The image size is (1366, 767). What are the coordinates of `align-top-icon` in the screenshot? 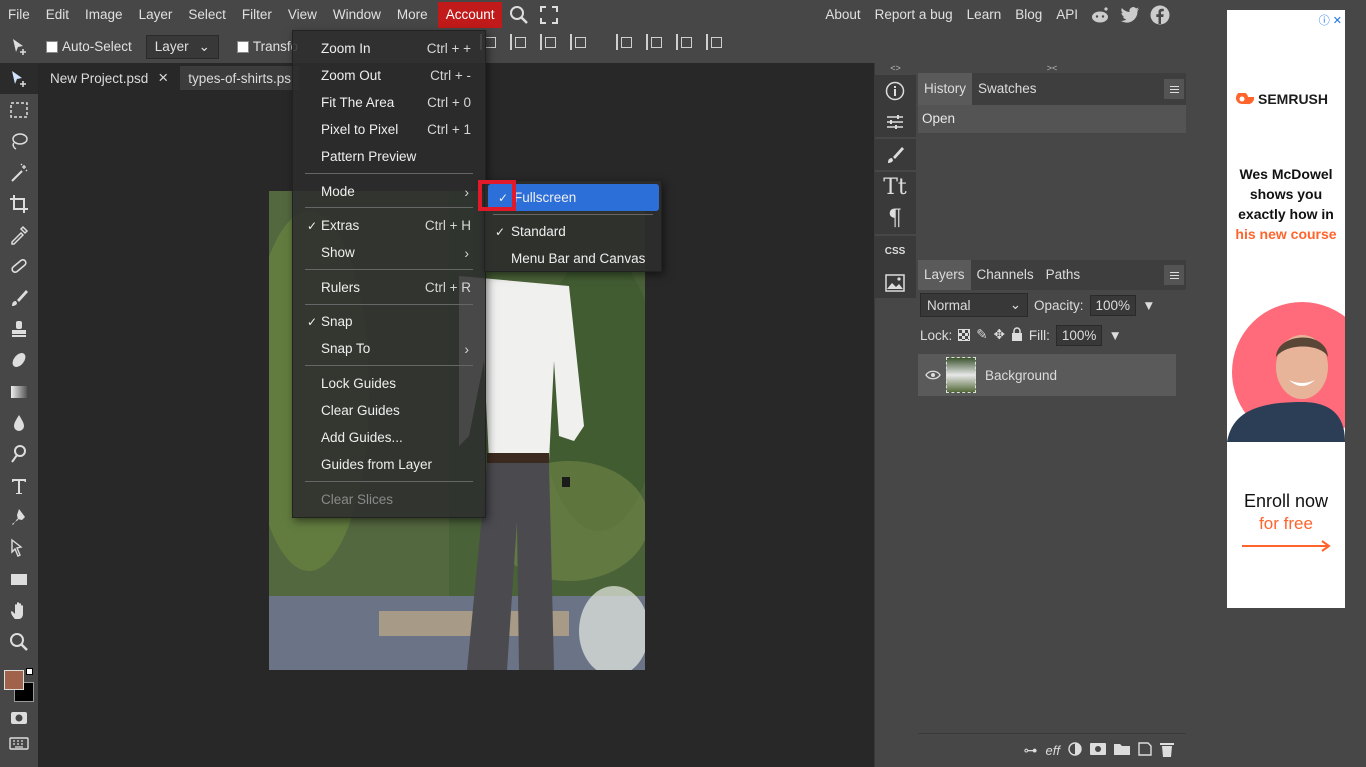 It's located at (624, 42).